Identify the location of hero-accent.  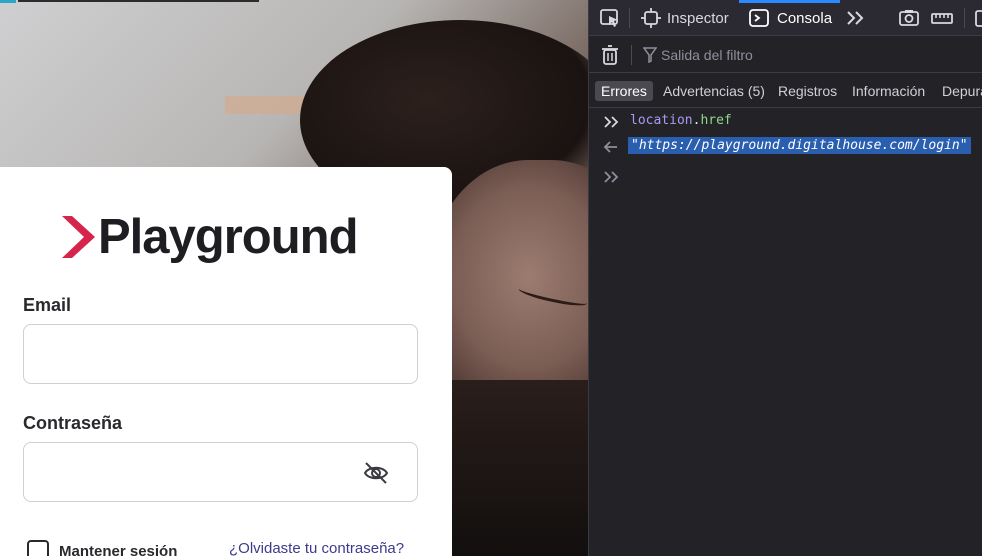
(8, 1).